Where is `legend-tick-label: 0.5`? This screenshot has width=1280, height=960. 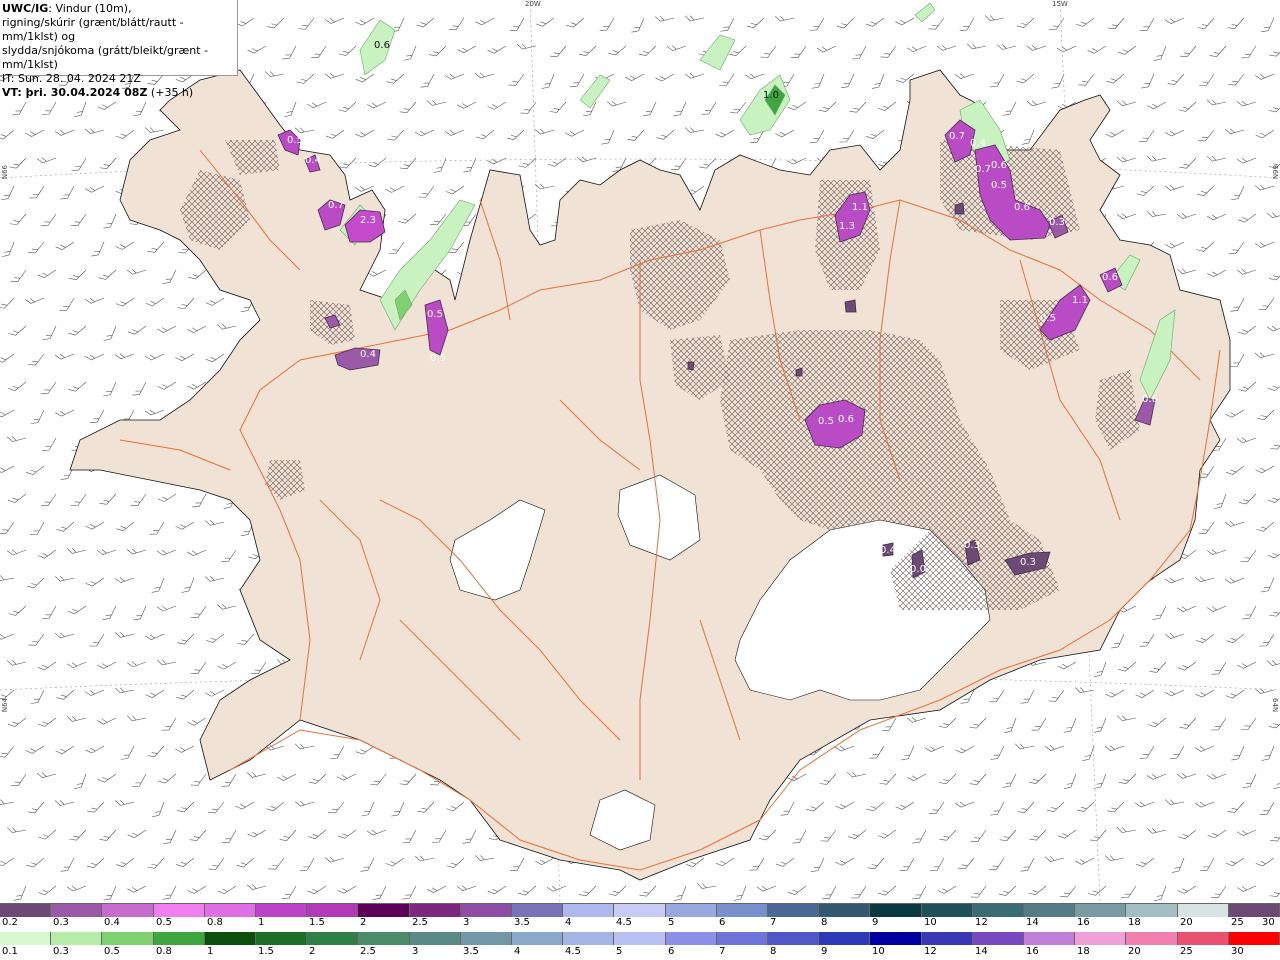
legend-tick-label: 0.5 is located at coordinates (164, 922).